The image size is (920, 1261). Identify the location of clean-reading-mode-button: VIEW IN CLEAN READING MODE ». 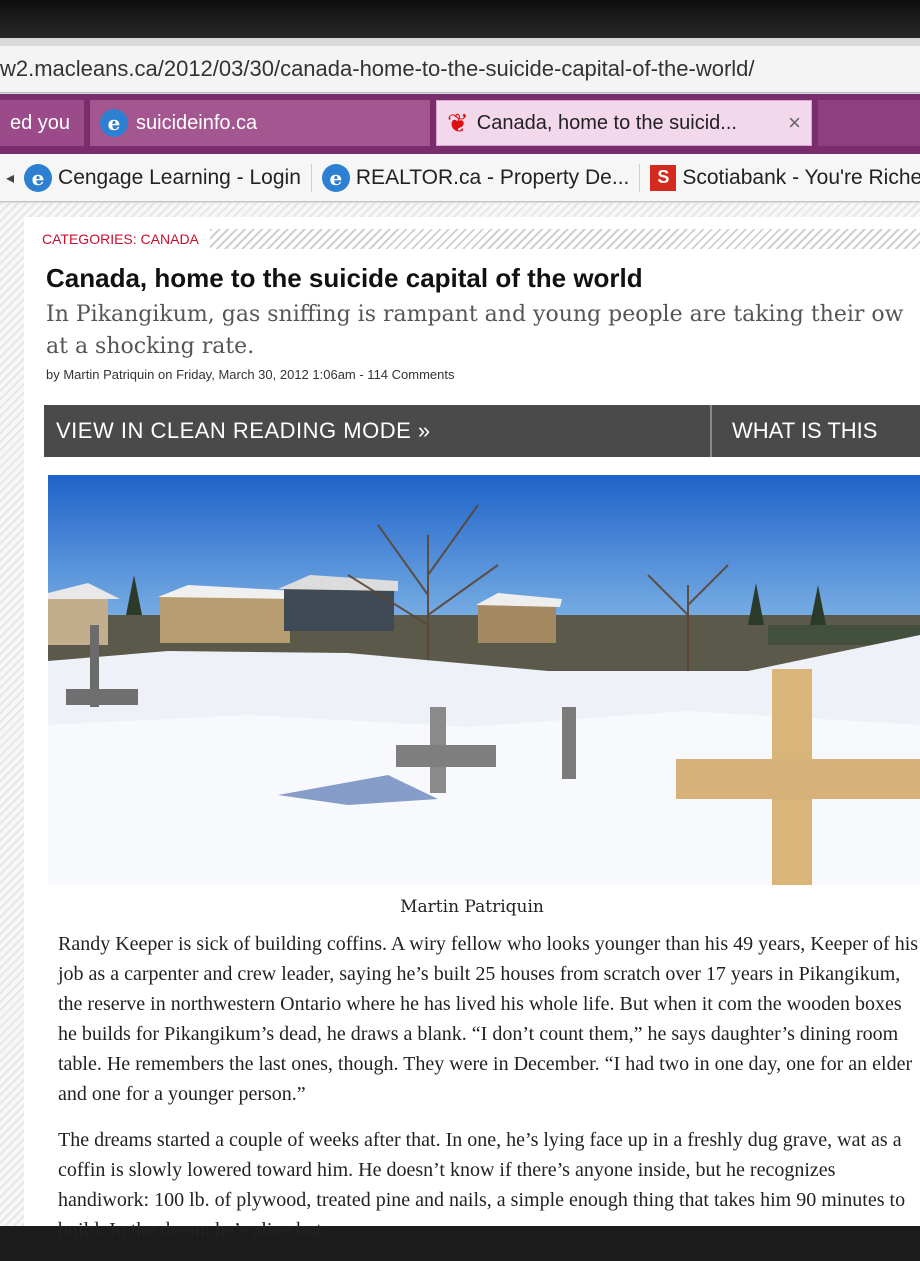
(376, 431).